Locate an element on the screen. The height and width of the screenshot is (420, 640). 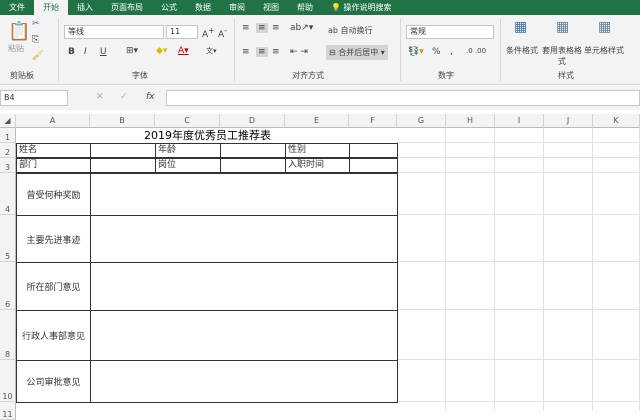
select-all-corner: ◢ is located at coordinates (8, 121).